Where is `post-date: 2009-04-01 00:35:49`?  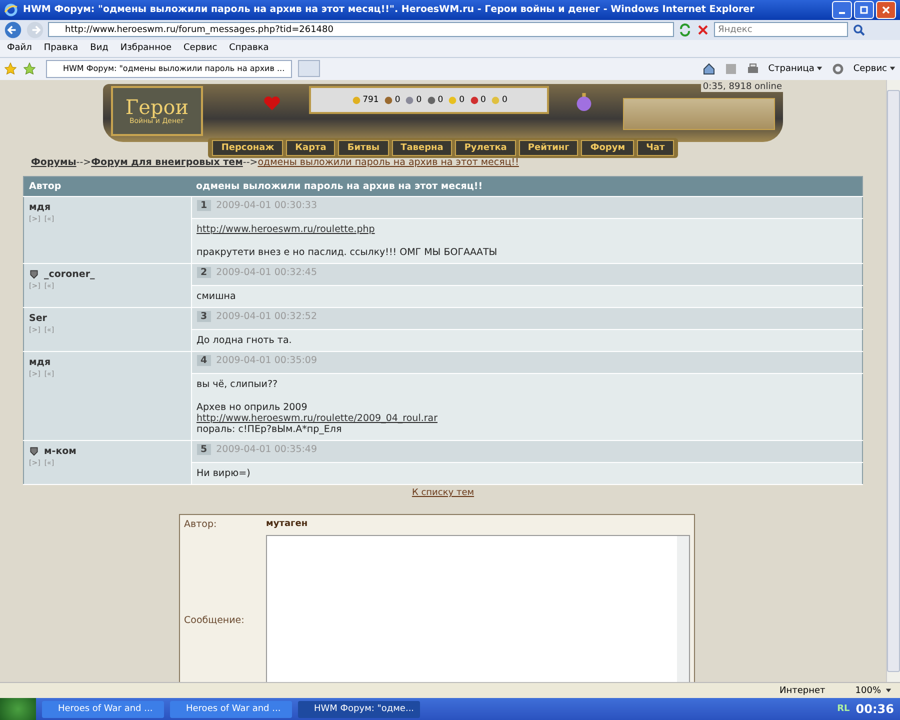
post-date: 2009-04-01 00:35:49 is located at coordinates (267, 449).